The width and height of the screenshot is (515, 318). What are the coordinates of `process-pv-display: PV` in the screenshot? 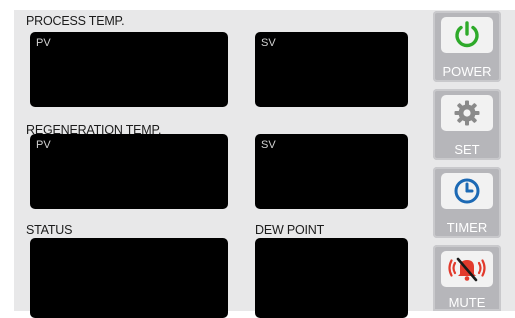 It's located at (129, 69).